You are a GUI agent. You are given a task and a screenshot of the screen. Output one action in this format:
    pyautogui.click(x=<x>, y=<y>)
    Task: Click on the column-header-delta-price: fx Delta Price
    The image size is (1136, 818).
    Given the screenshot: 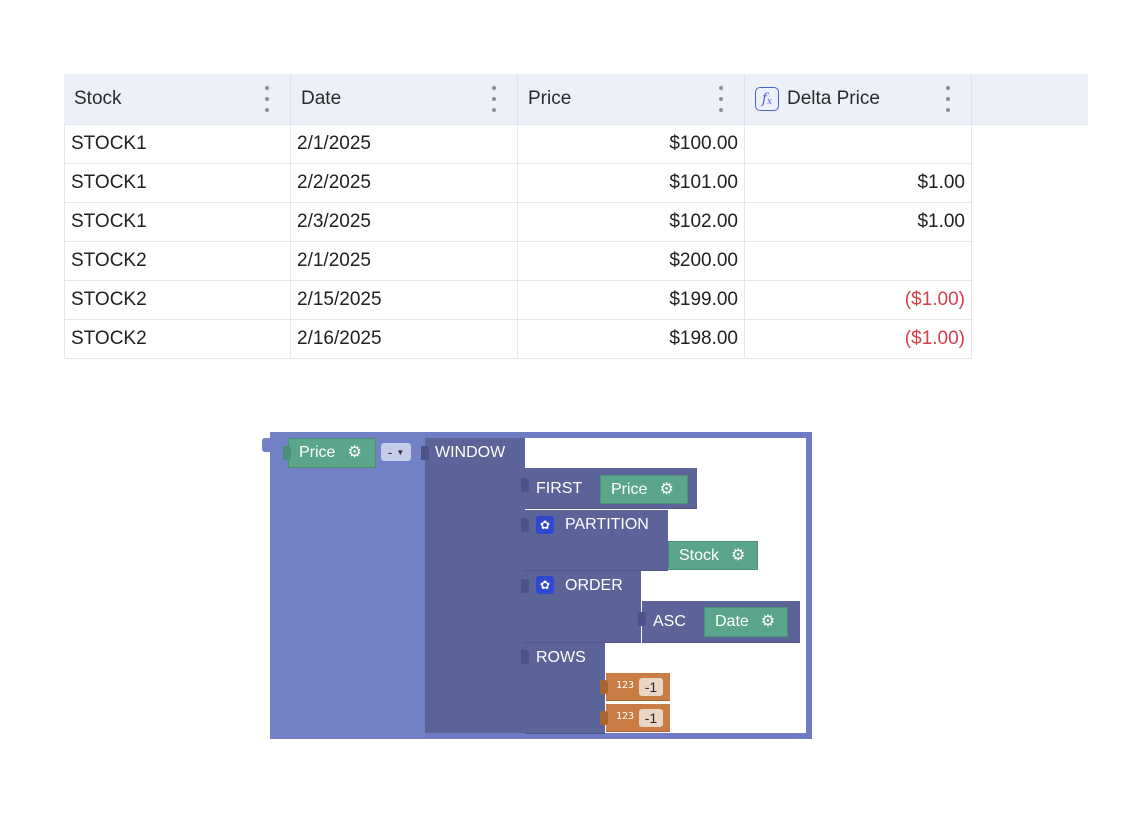 What is the action you would take?
    pyautogui.click(x=858, y=99)
    